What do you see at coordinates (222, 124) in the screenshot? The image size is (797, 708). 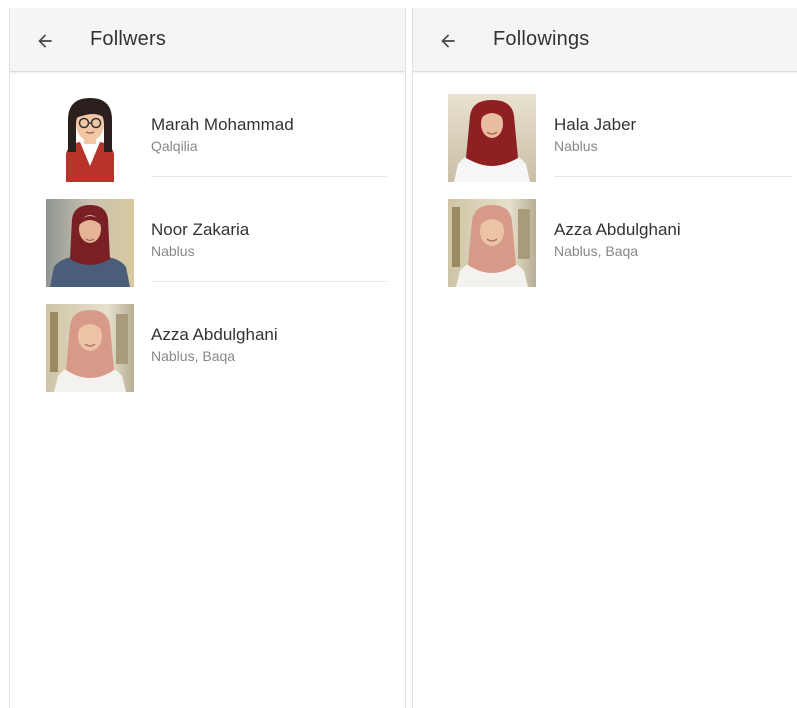 I see `user-name: Marah Mohammad` at bounding box center [222, 124].